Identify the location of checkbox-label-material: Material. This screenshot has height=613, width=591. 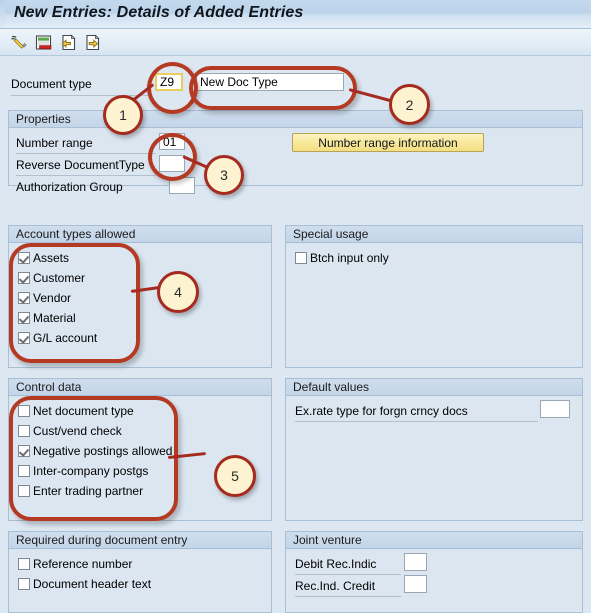
(54, 318).